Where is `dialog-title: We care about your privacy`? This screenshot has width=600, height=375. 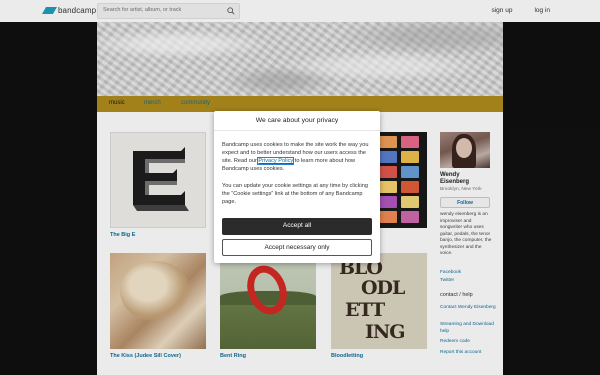
dialog-title: We care about your privacy is located at coordinates (297, 121).